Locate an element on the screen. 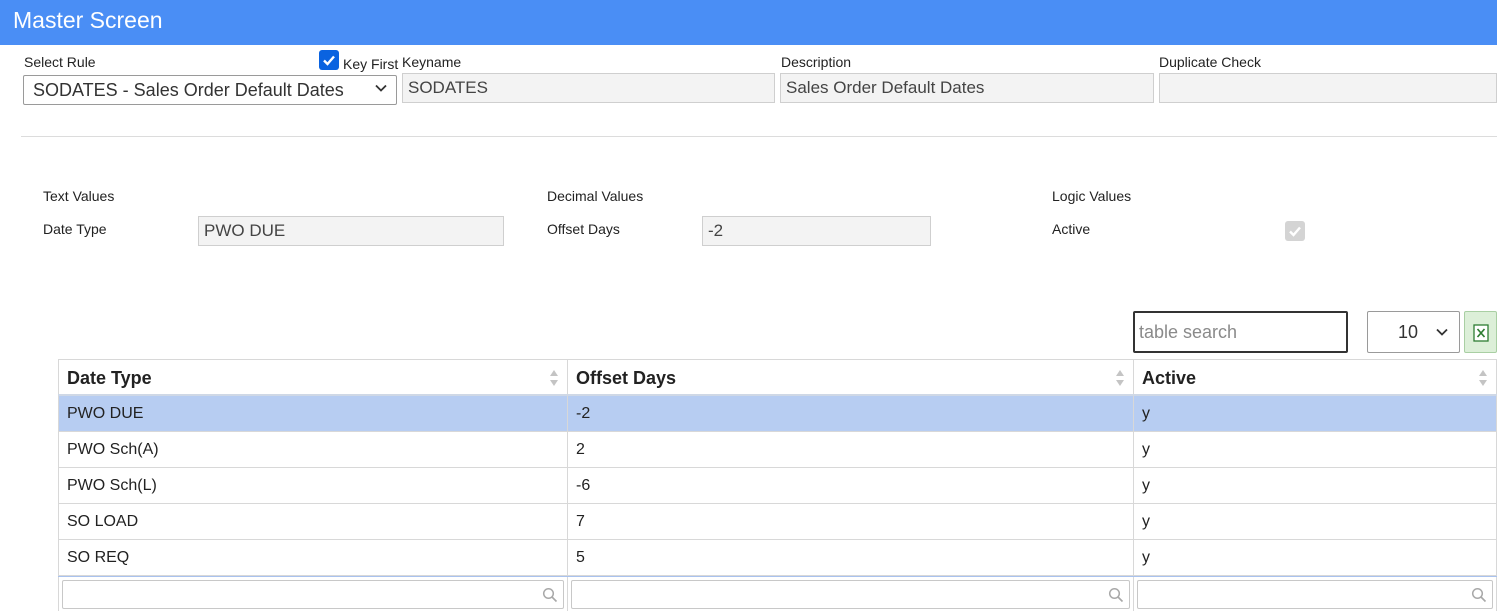 This screenshot has height=611, width=1497. filter-input-date-type is located at coordinates (313, 594).